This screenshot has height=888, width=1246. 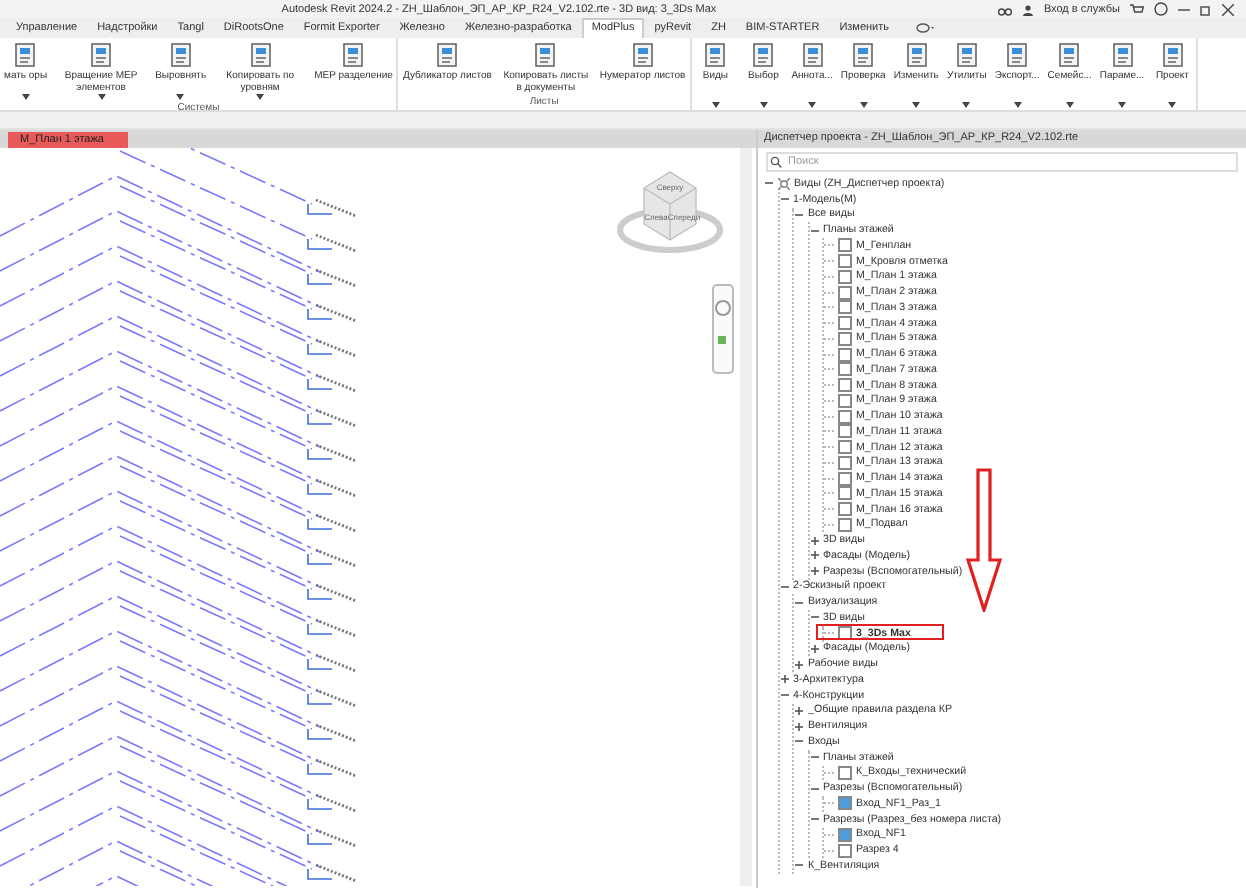 I want to click on minimize-icon, so click(x=1184, y=9).